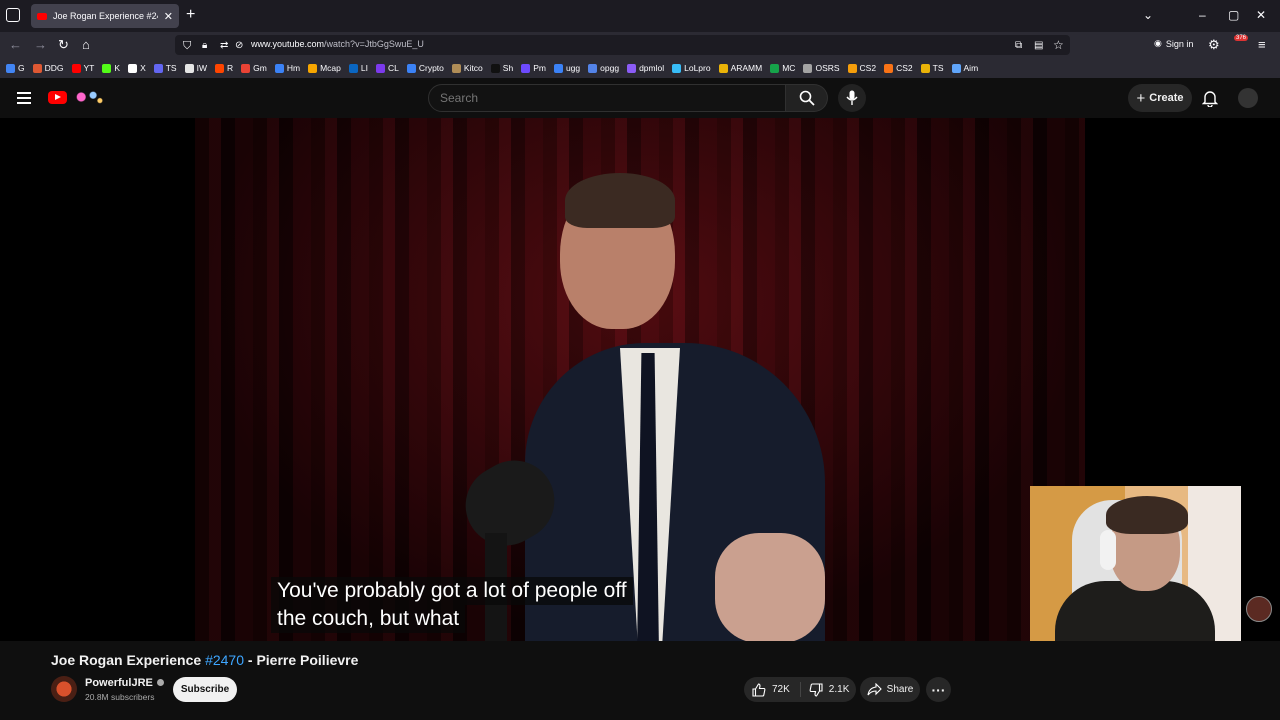 Image resolution: width=1280 pixels, height=720 pixels. I want to click on bookmark-star-icon: ☆, so click(1058, 45).